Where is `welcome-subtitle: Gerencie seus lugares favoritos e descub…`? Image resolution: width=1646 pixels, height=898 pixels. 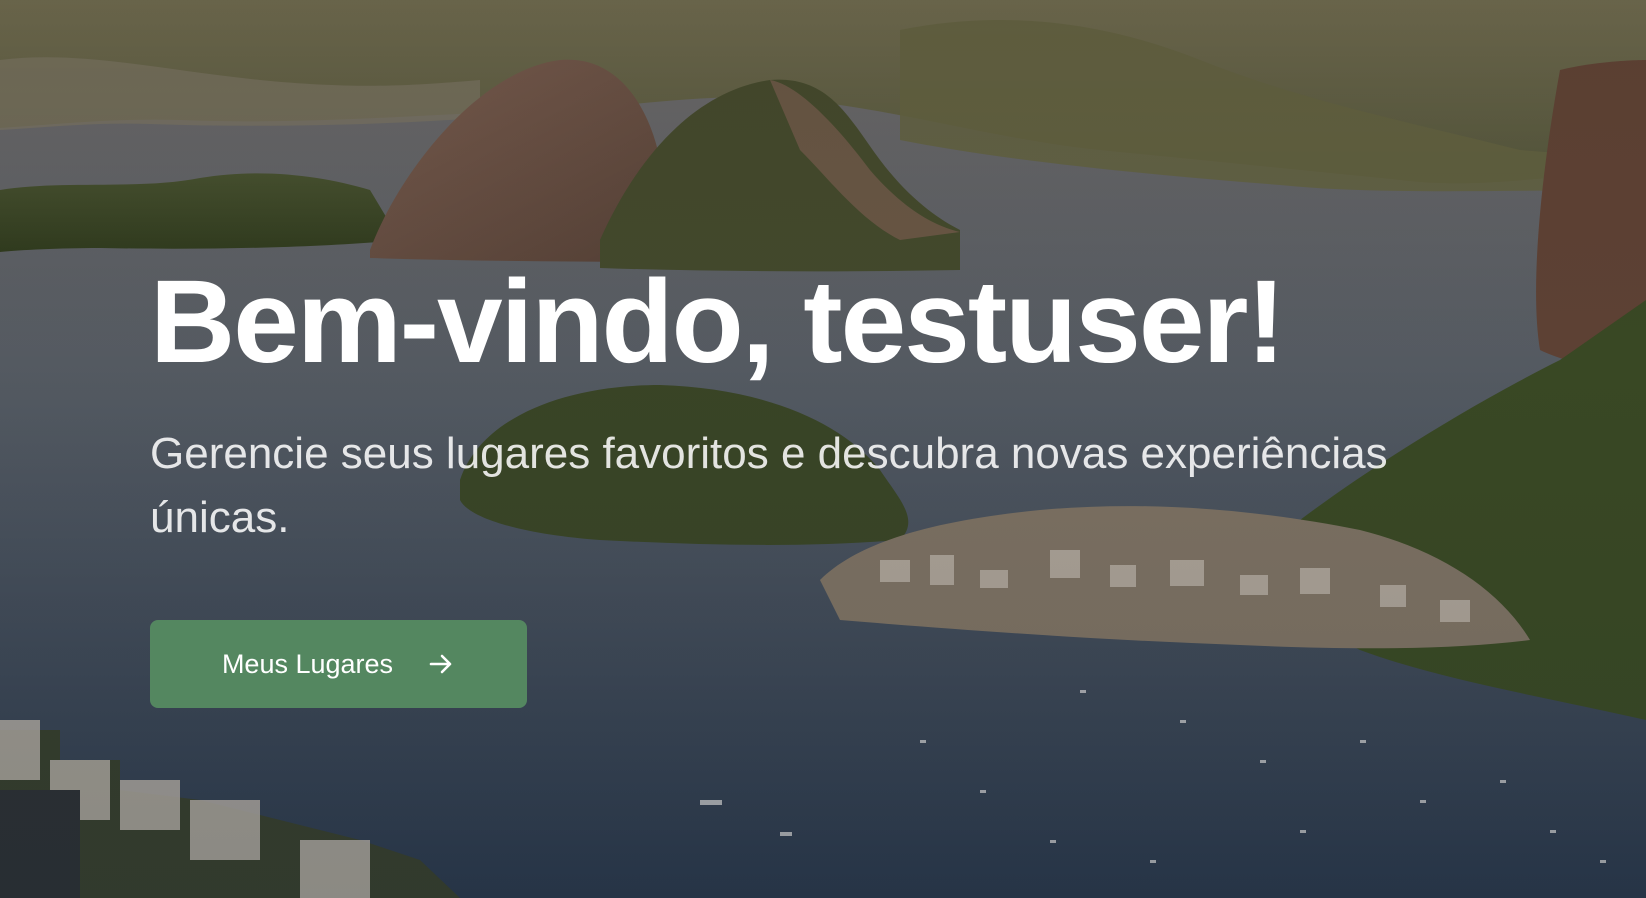
welcome-subtitle: Gerencie seus lugares favoritos e descub… is located at coordinates (769, 485).